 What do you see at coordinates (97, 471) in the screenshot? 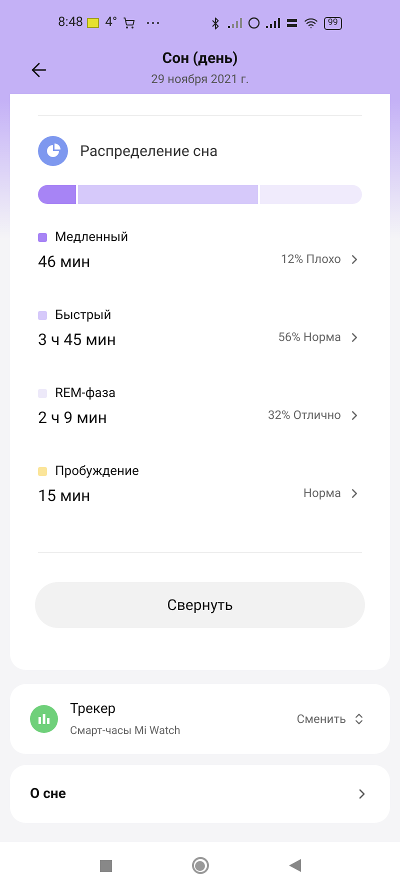
I see `stage-name: Пробуждение` at bounding box center [97, 471].